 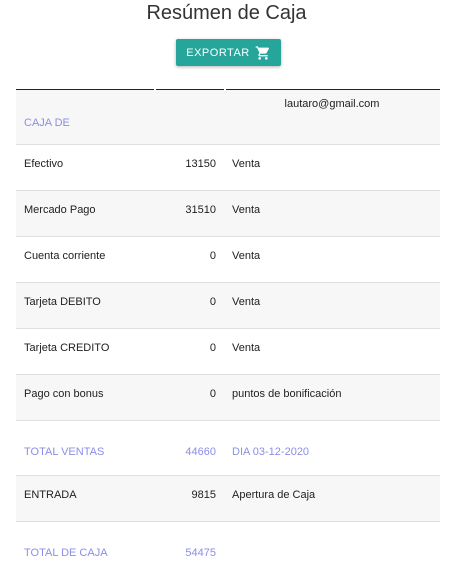 What do you see at coordinates (332, 104) in the screenshot?
I see `user-email: lautaro@gmail.com` at bounding box center [332, 104].